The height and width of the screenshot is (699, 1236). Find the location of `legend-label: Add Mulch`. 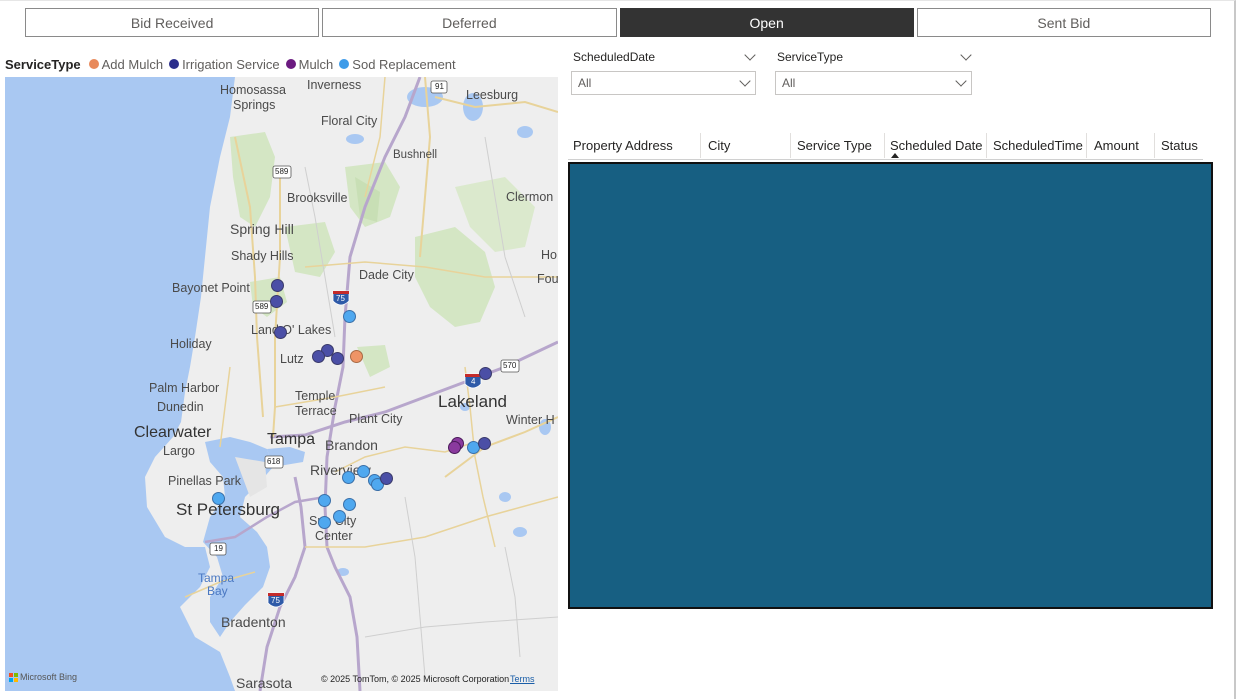

legend-label: Add Mulch is located at coordinates (132, 64).